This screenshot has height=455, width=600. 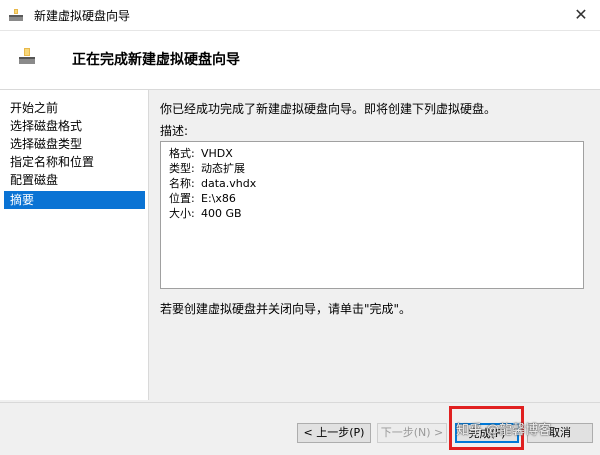 I want to click on finish-hint: 若要创建虚拟硬盘并关闭向导，请单击"完成"。, so click(x=286, y=309).